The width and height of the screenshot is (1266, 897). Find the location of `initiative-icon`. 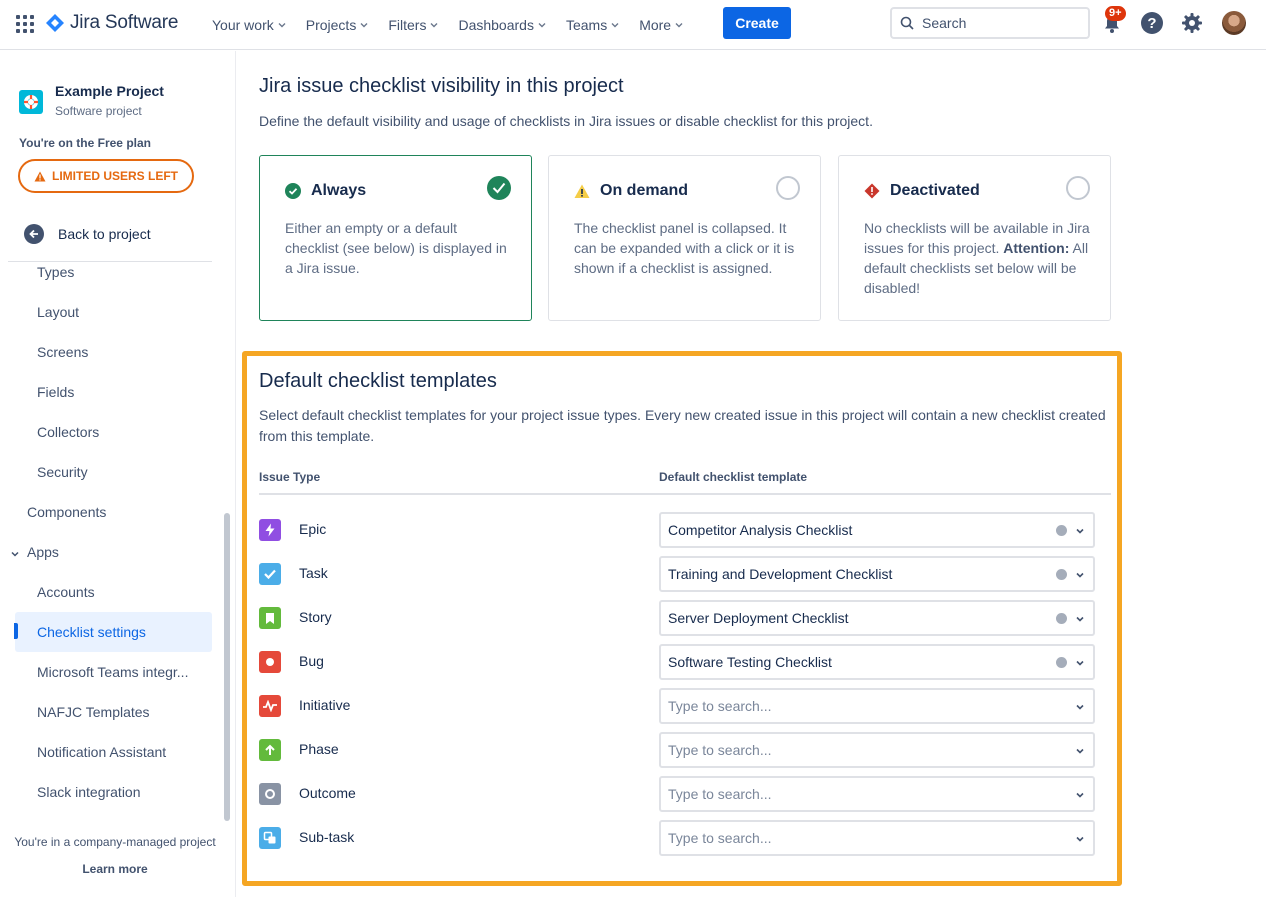

initiative-icon is located at coordinates (270, 706).